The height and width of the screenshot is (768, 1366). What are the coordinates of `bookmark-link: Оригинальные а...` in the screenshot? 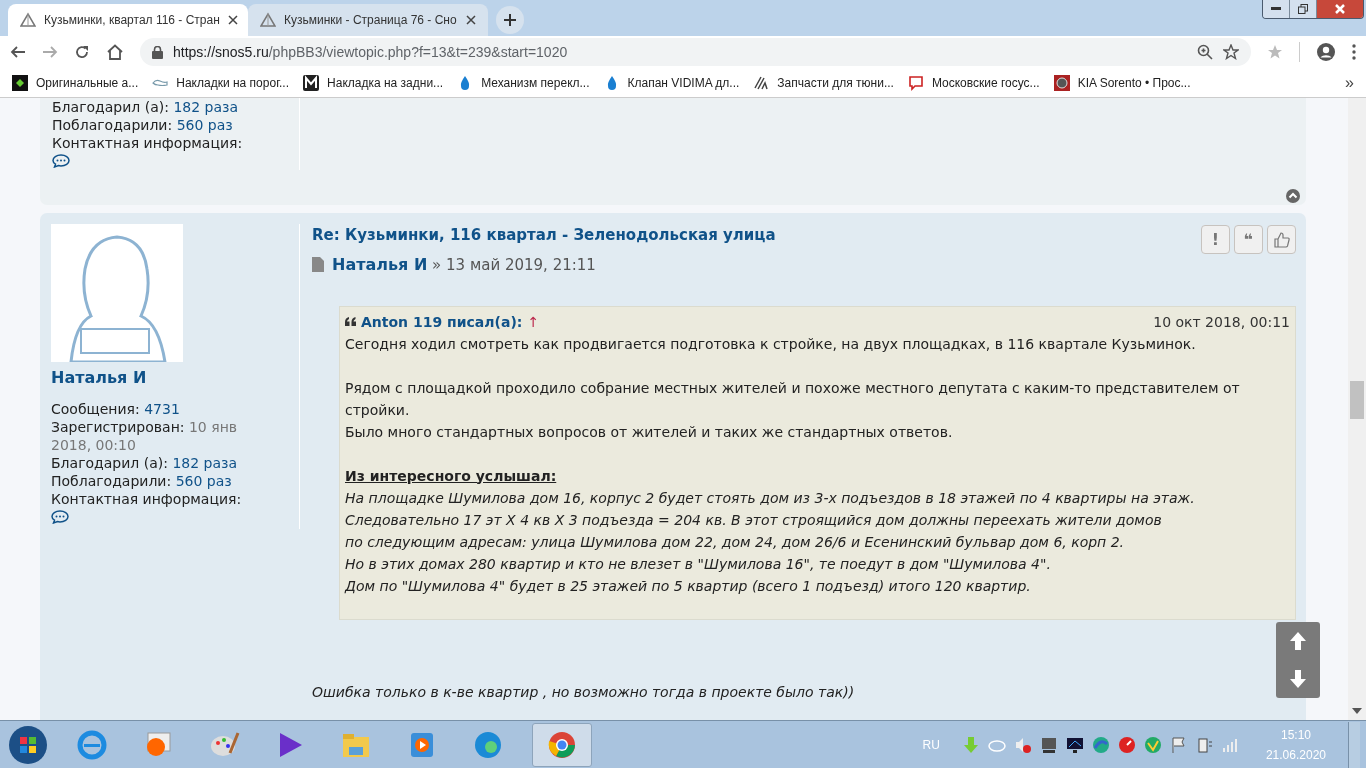 It's located at (87, 82).